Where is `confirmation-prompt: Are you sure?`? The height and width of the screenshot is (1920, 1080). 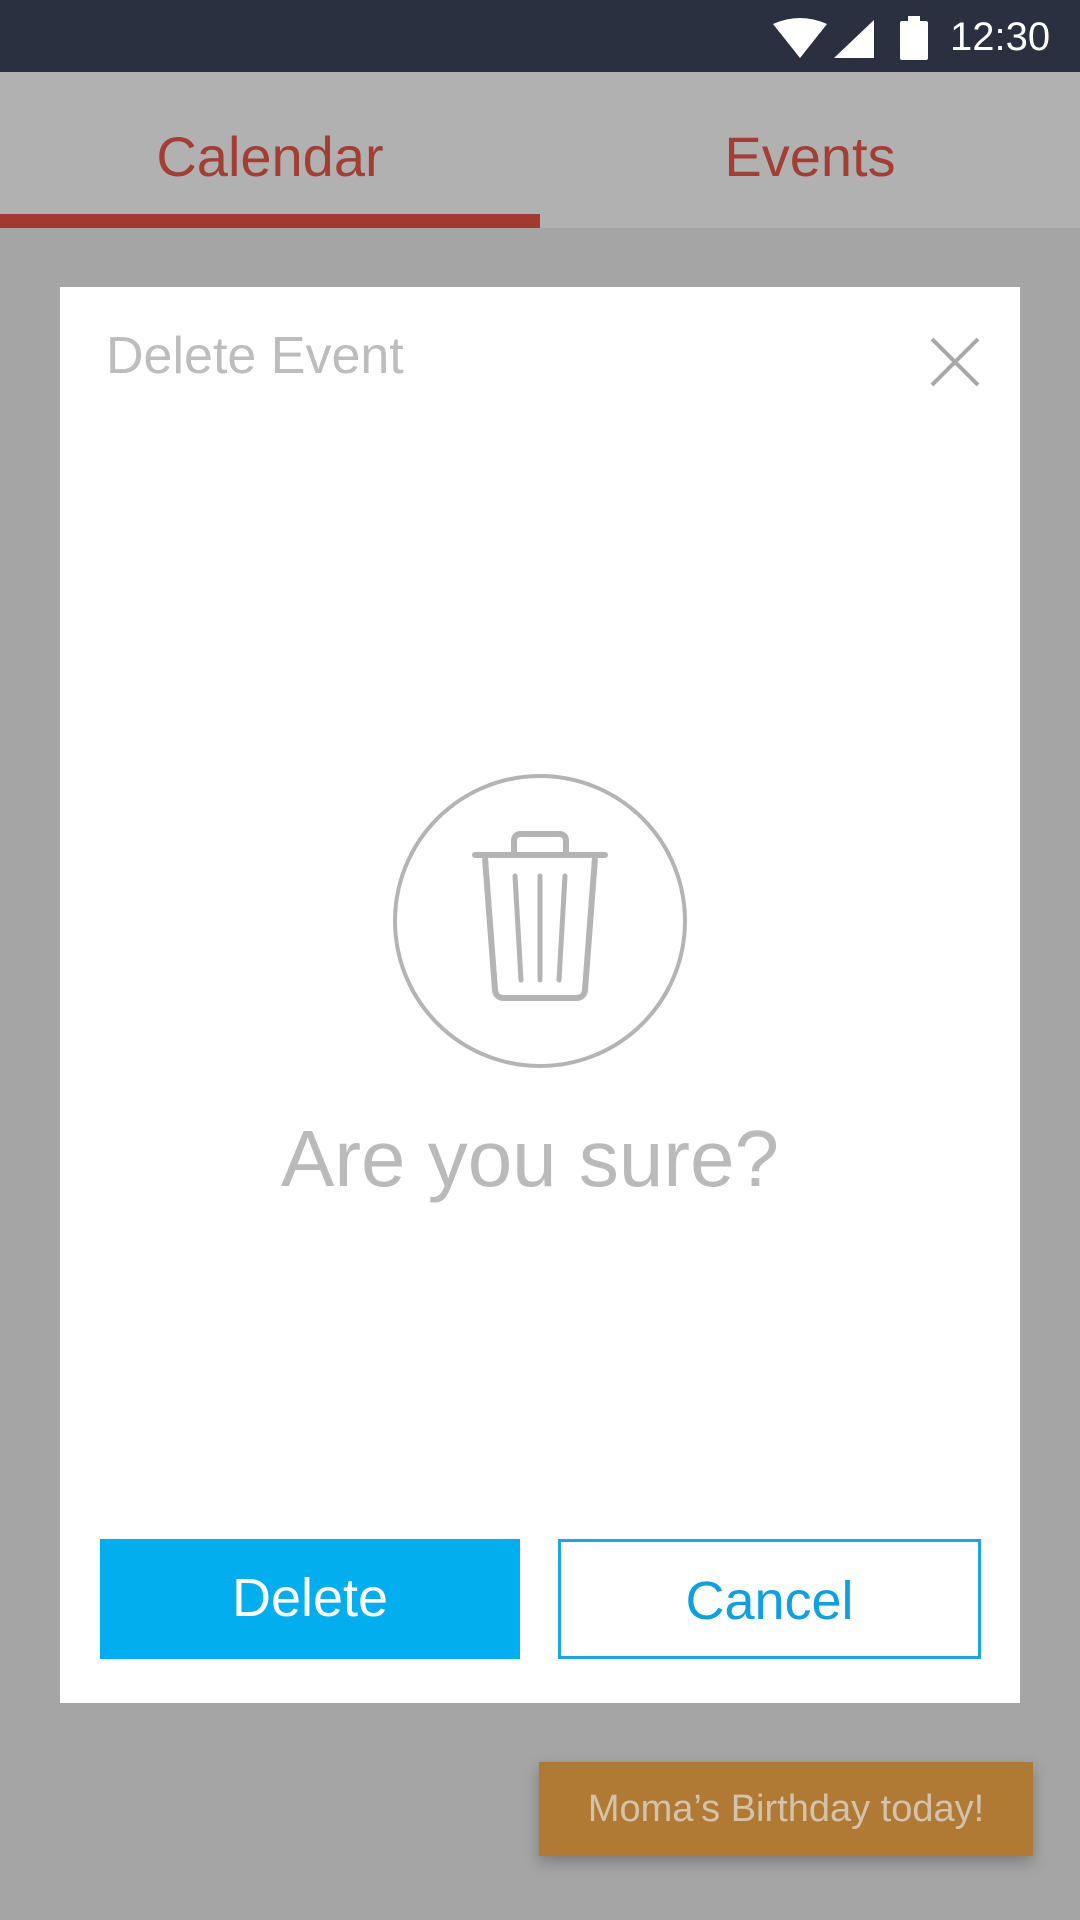 confirmation-prompt: Are you sure? is located at coordinates (530, 1158).